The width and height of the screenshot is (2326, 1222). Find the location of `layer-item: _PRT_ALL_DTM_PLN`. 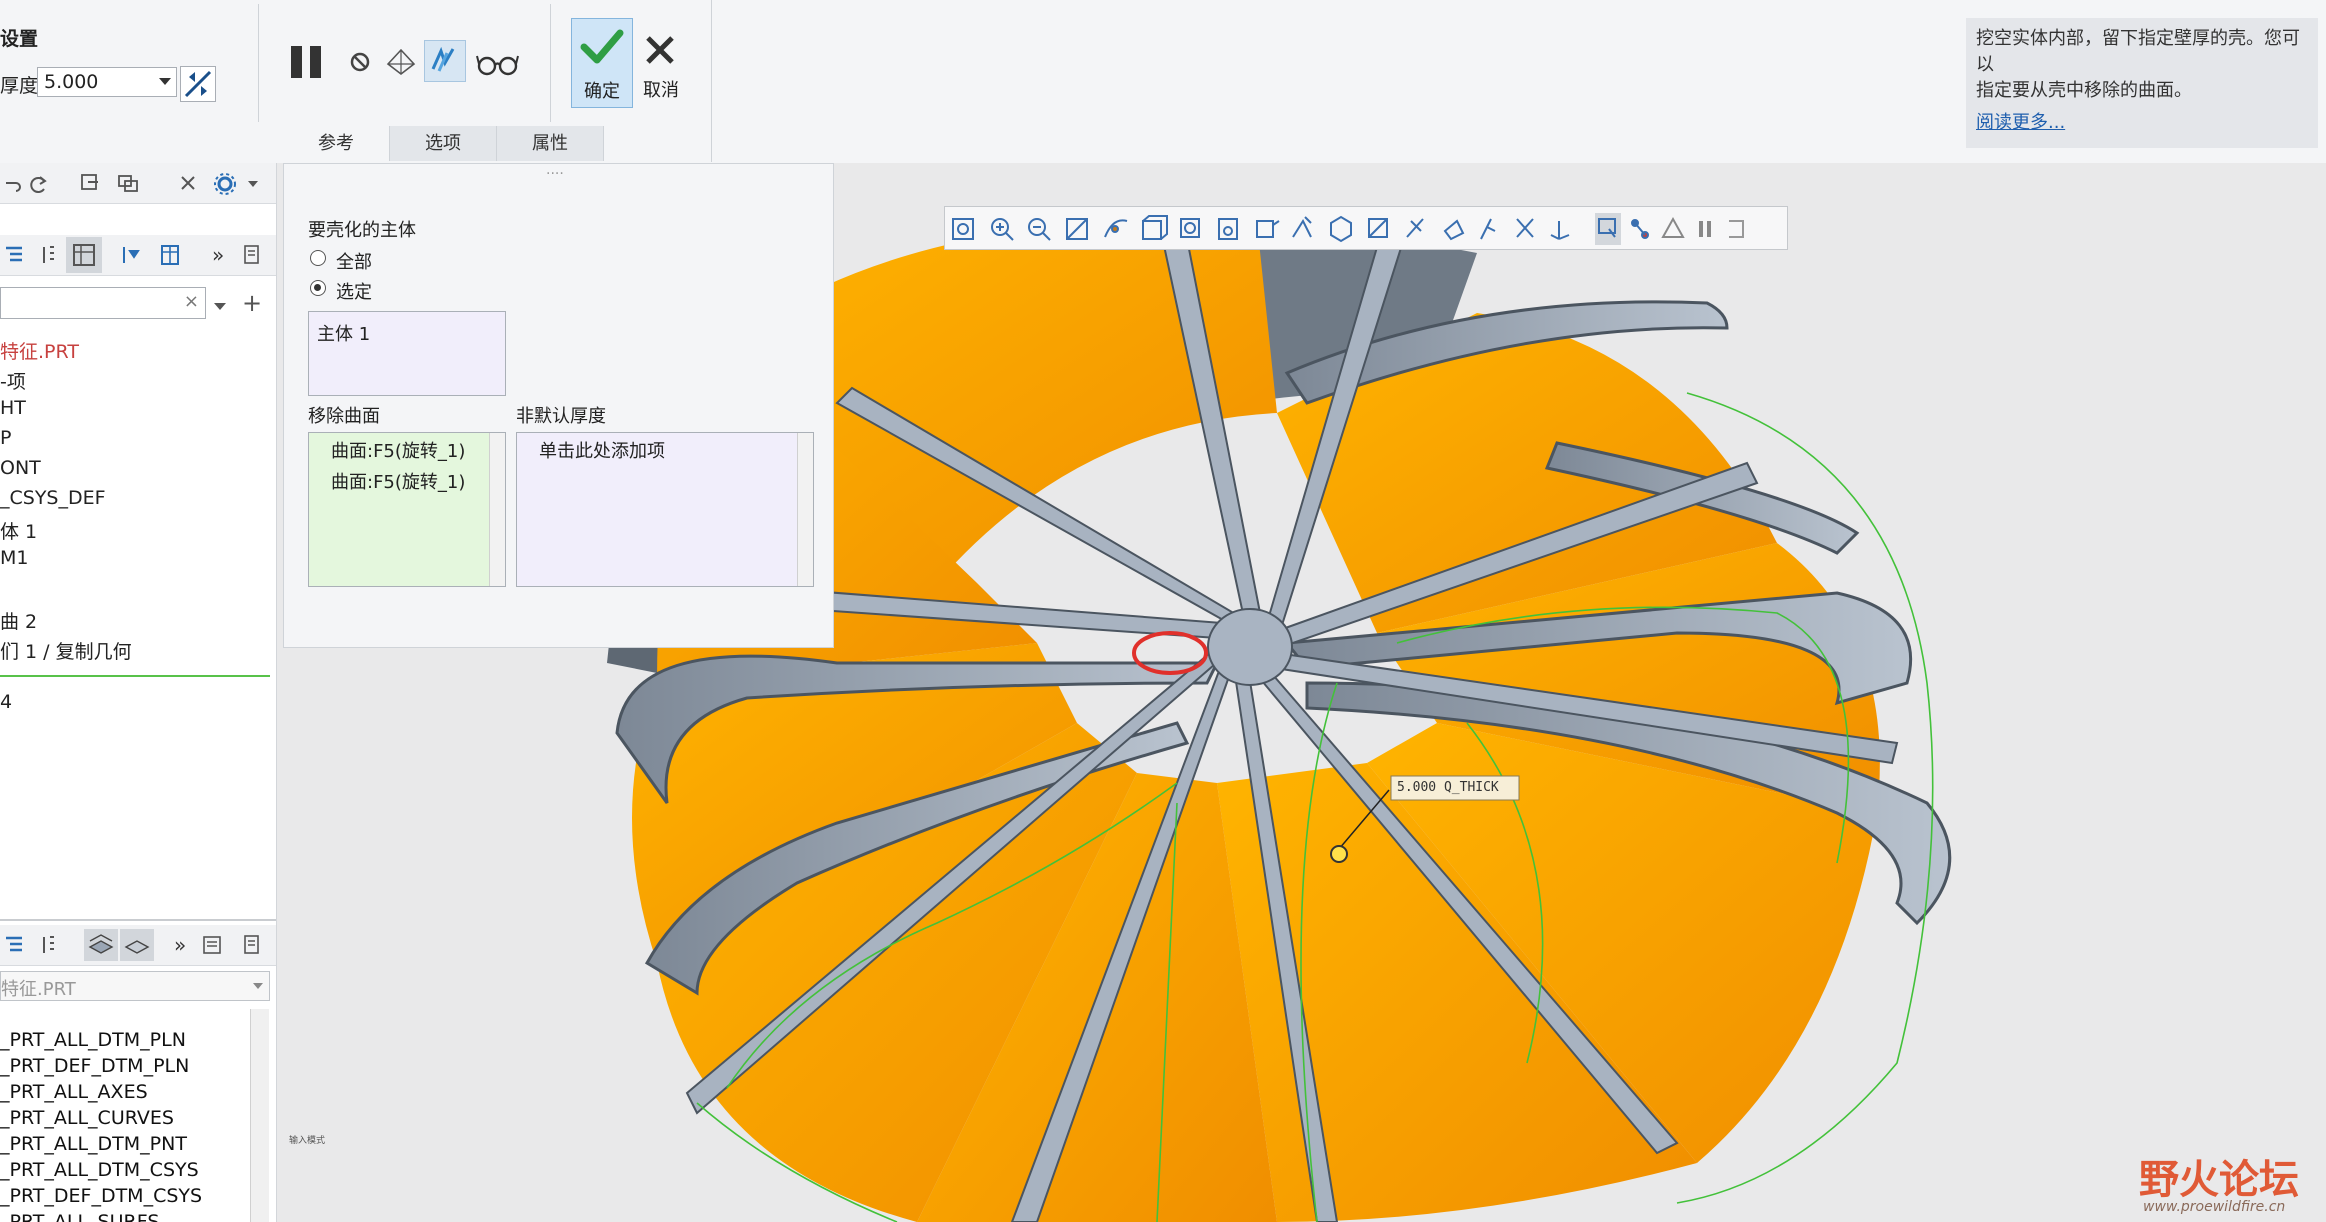

layer-item: _PRT_ALL_DTM_PLN is located at coordinates (93, 1040).